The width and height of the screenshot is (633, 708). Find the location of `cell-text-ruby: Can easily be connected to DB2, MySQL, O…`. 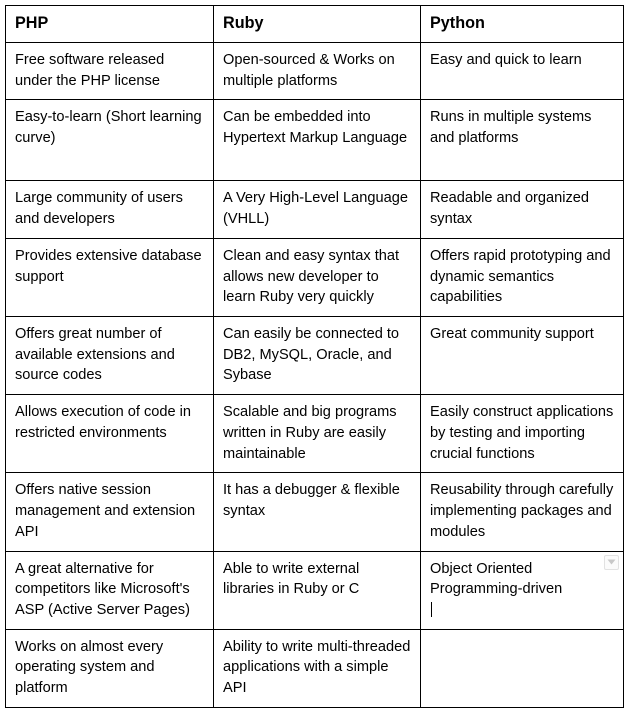

cell-text-ruby: Can easily be connected to DB2, MySQL, O… is located at coordinates (311, 355).